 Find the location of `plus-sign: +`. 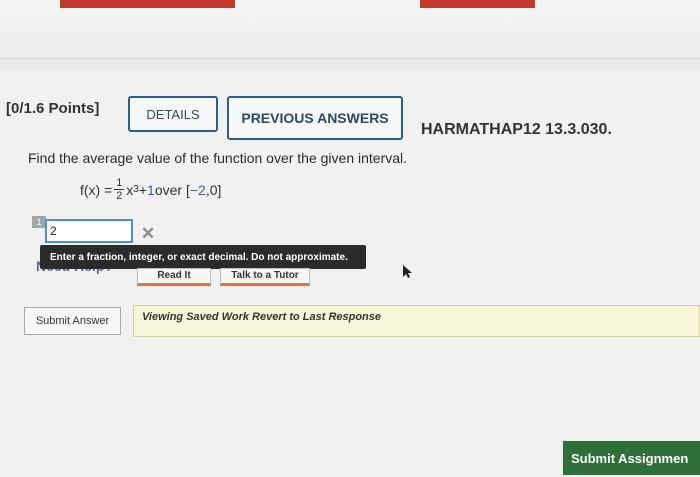

plus-sign: + is located at coordinates (143, 189).